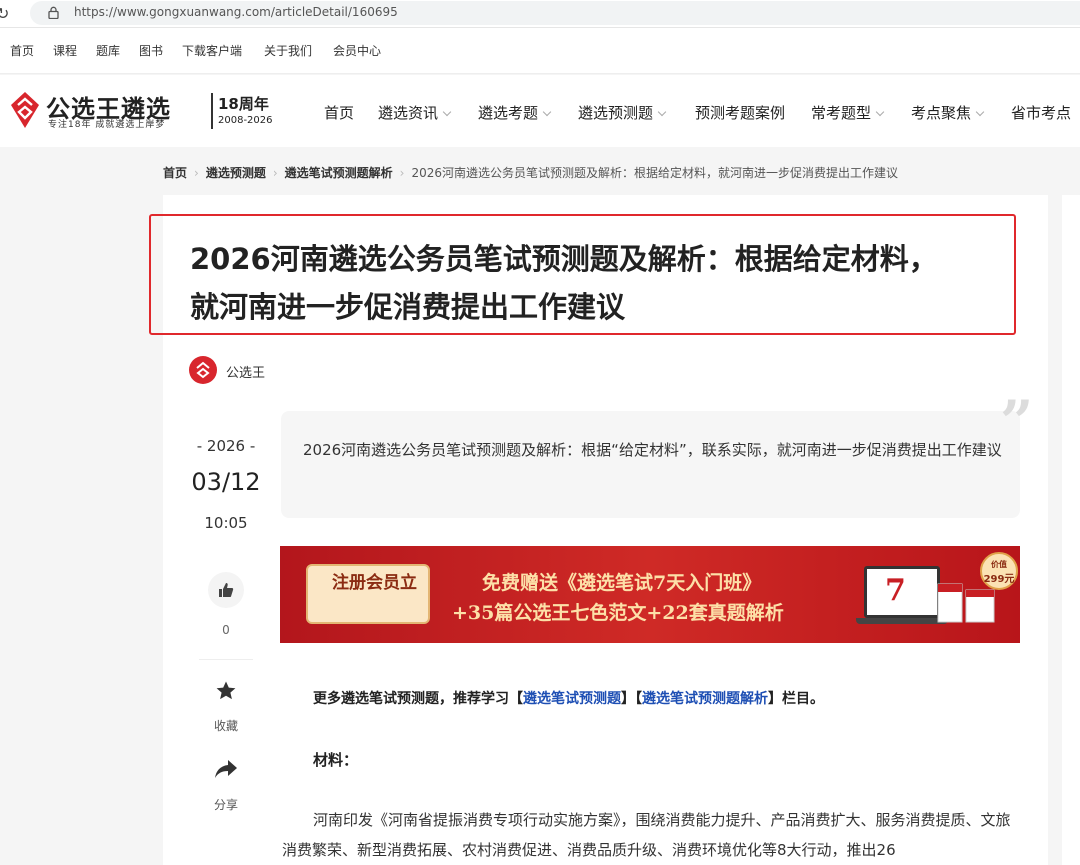 This screenshot has width=1080, height=865. I want to click on register-member-button: 注册会员立, so click(368, 594).